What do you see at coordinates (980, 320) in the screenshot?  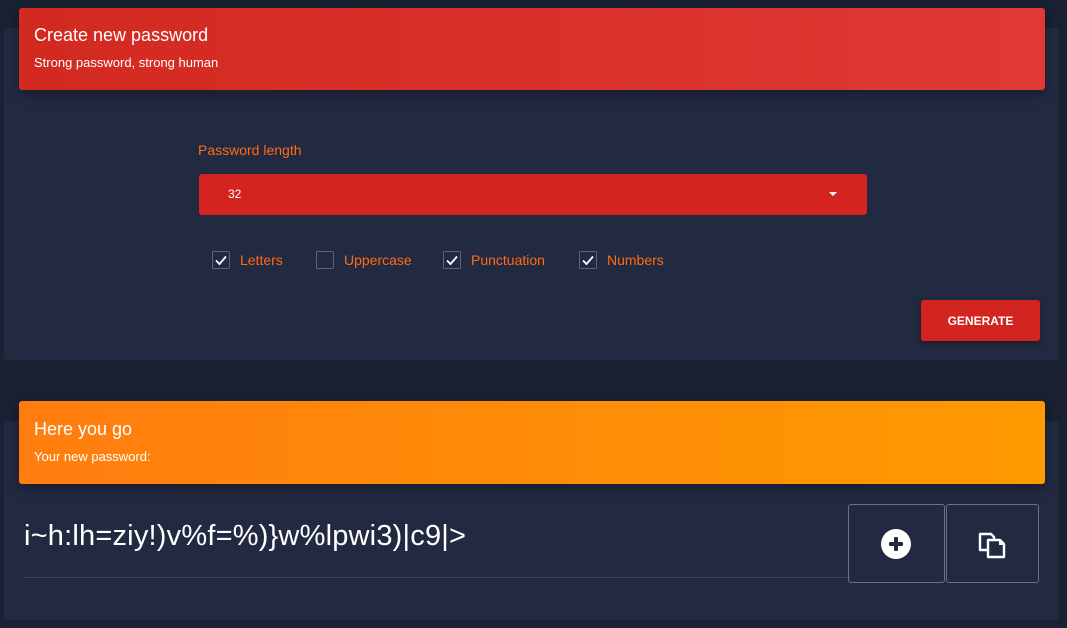 I see `generate-button: GENERATE` at bounding box center [980, 320].